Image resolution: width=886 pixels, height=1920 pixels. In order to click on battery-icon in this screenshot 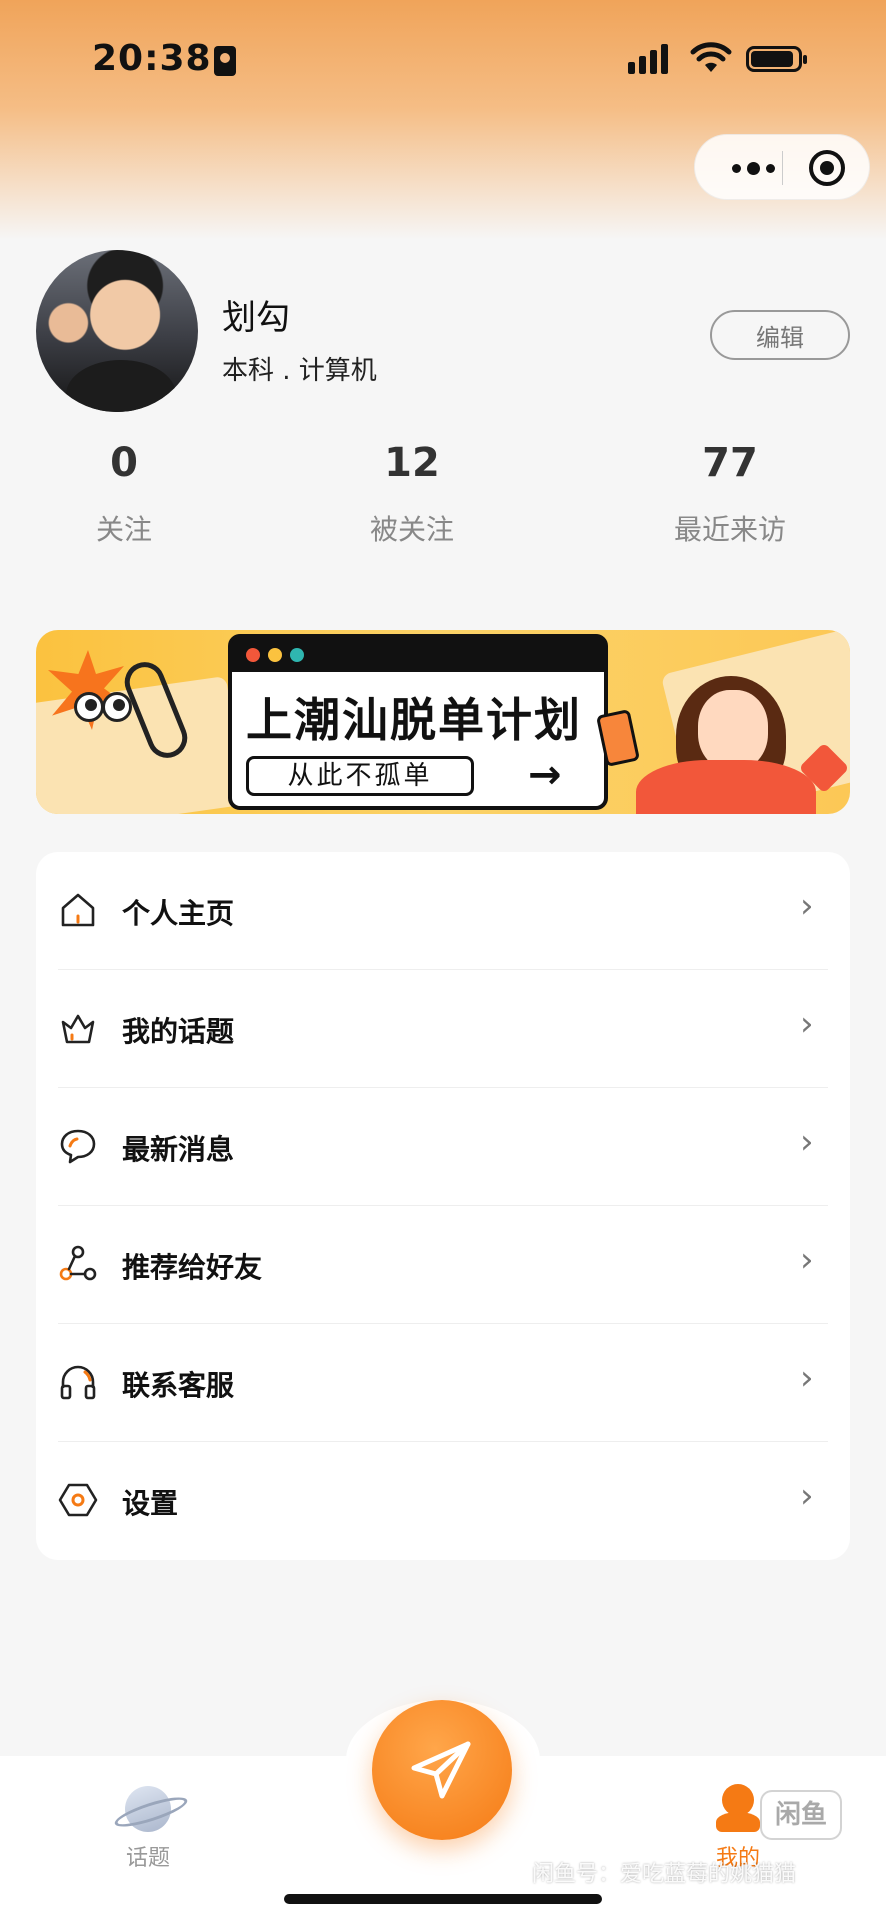, I will do `click(776, 59)`.